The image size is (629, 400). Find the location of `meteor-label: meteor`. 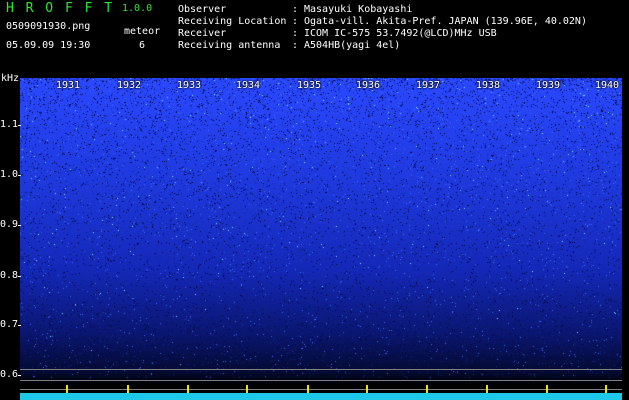

meteor-label: meteor is located at coordinates (142, 31).